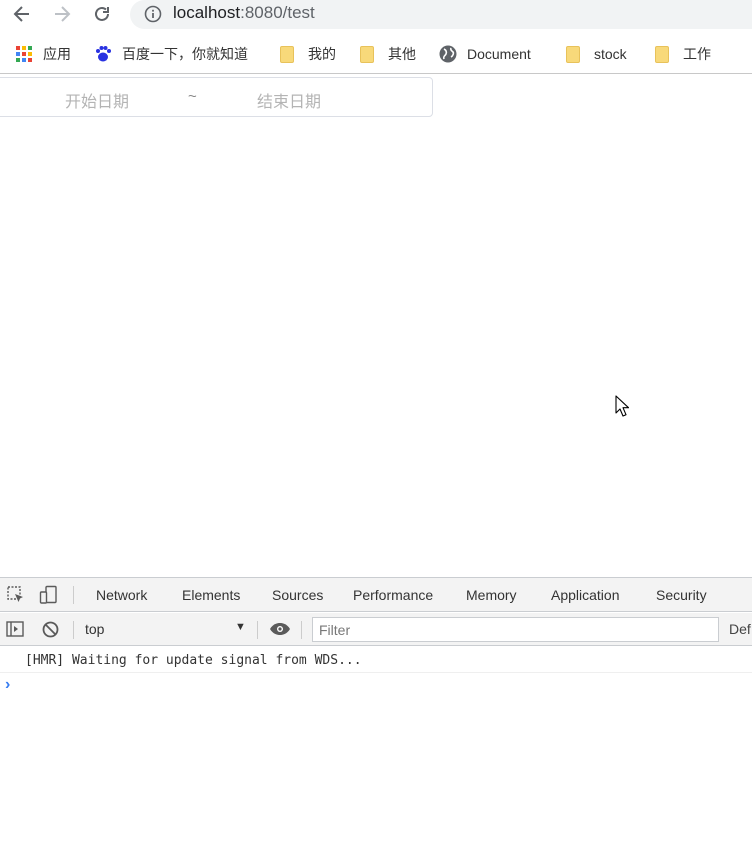  Describe the element at coordinates (610, 54) in the screenshot. I see `bookmark-label: stock` at that location.